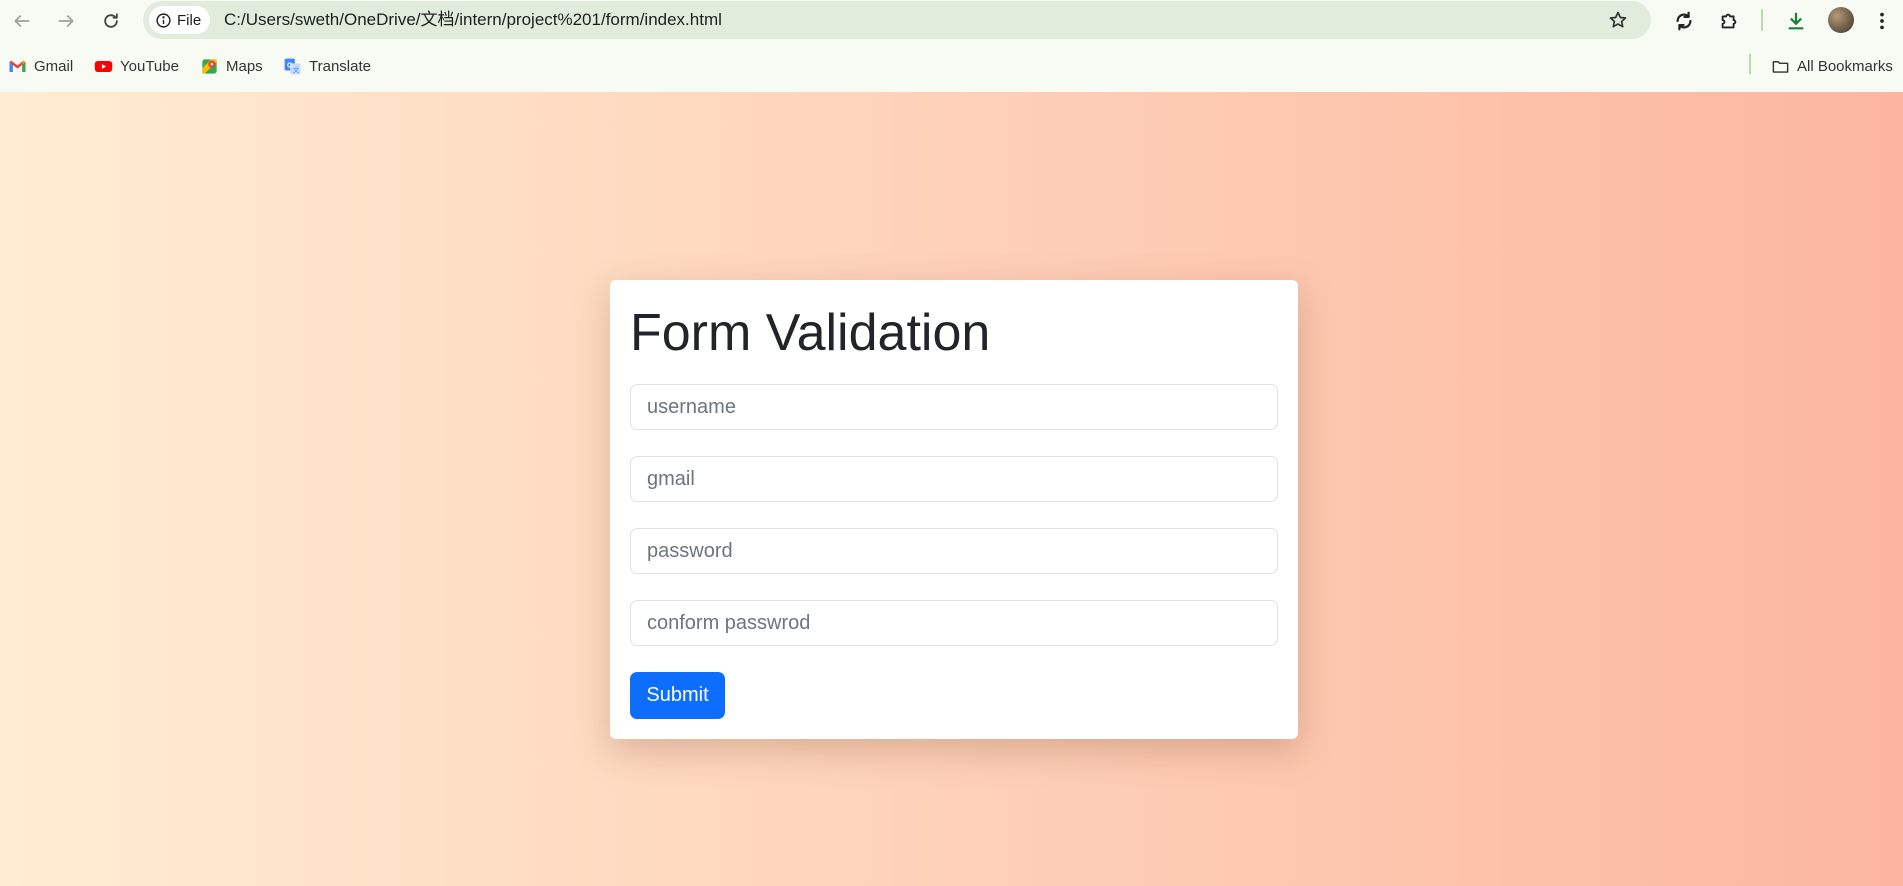 The height and width of the screenshot is (886, 1903). Describe the element at coordinates (149, 66) in the screenshot. I see `bookmark-label: YouTube` at that location.